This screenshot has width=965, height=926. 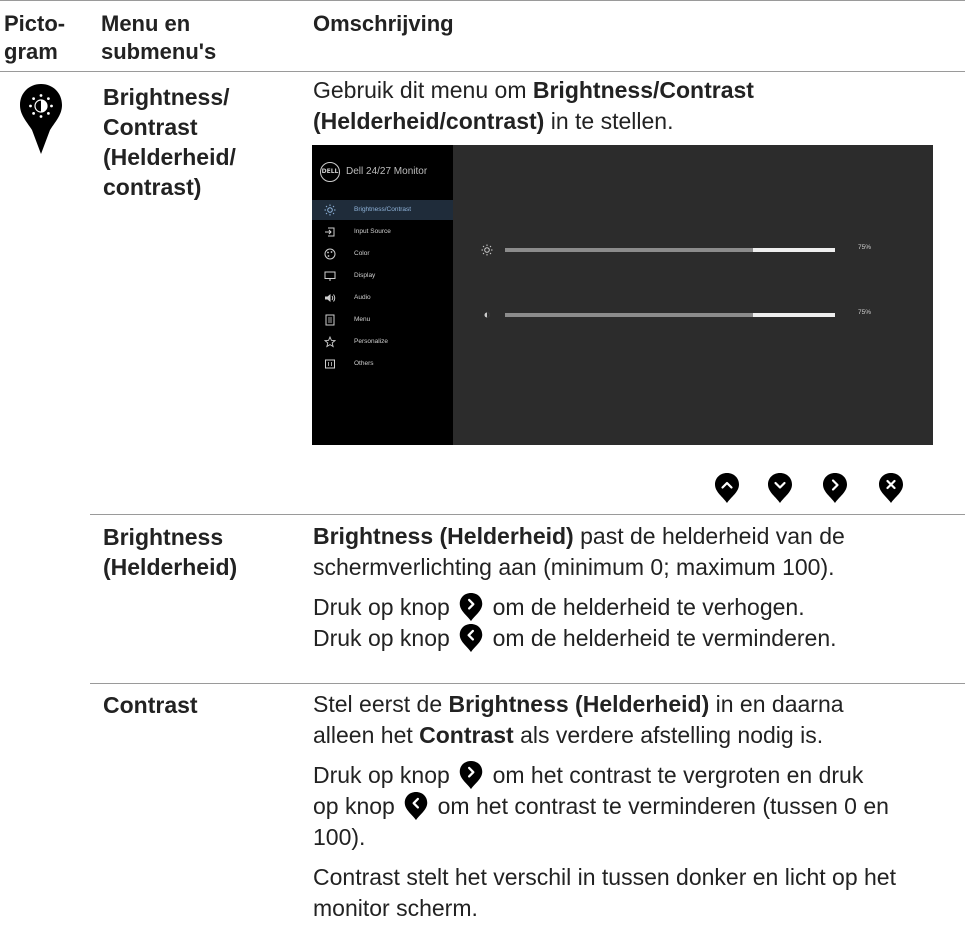 I want to click on menu-contrast-title: Contrast, so click(x=150, y=705).